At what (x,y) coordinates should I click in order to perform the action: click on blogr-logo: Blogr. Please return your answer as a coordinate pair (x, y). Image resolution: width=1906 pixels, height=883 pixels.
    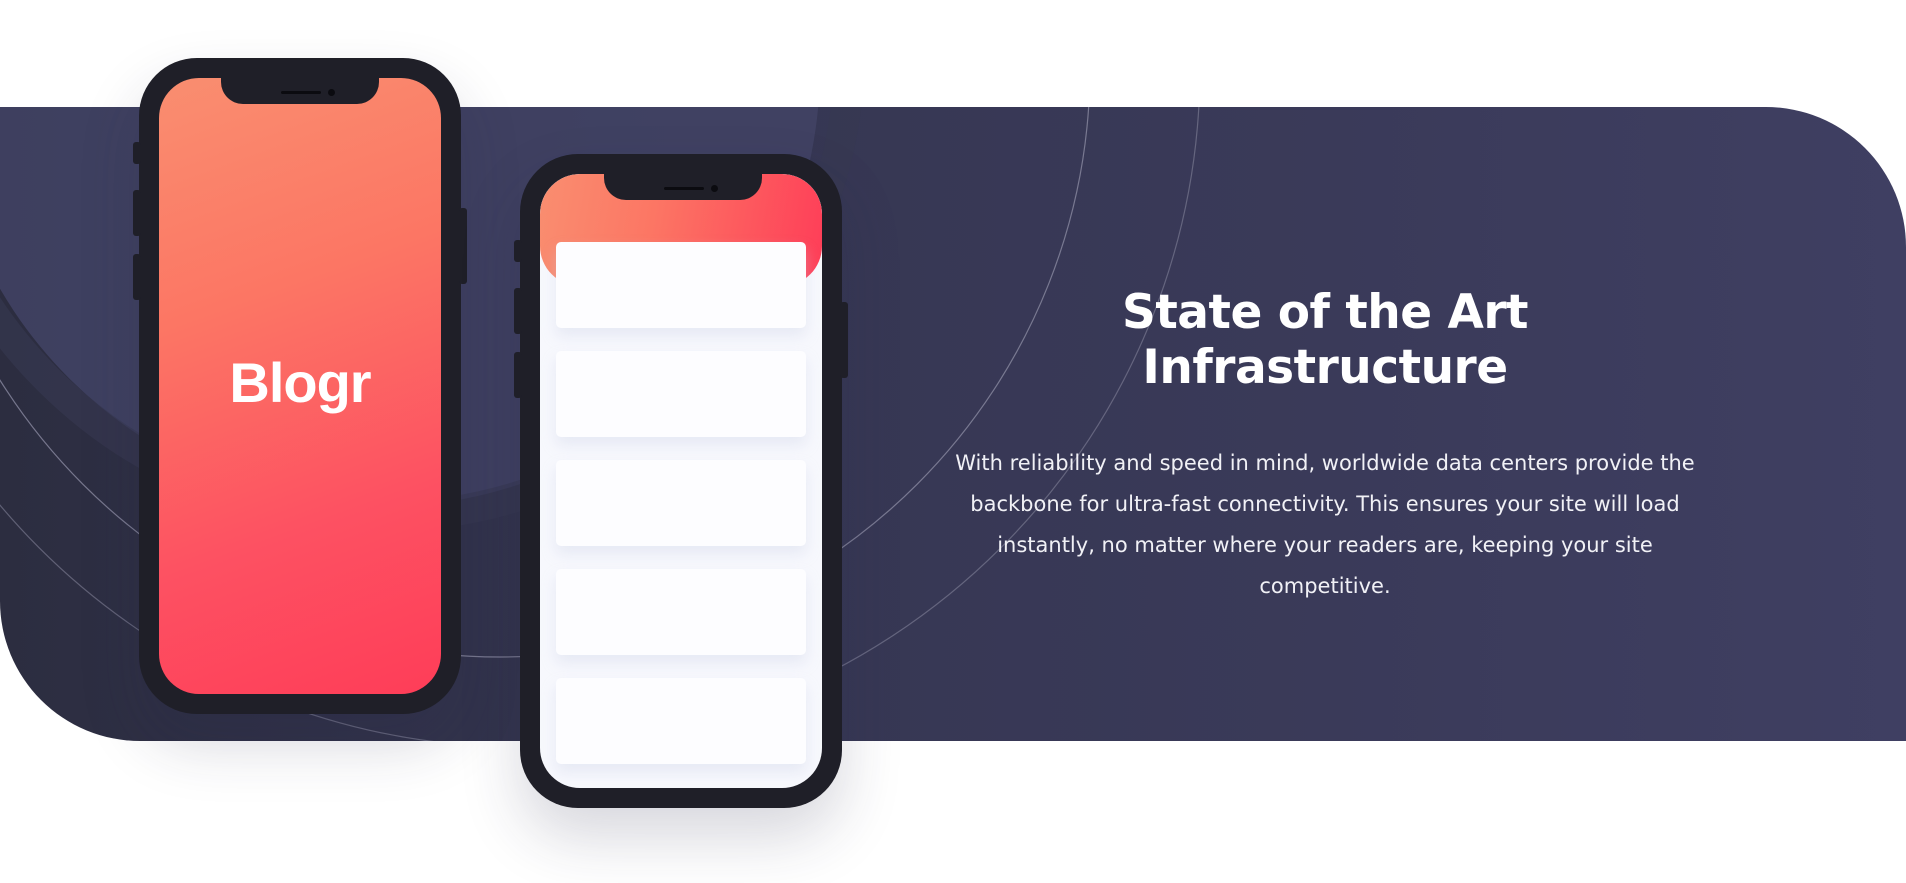
    Looking at the image, I should click on (300, 382).